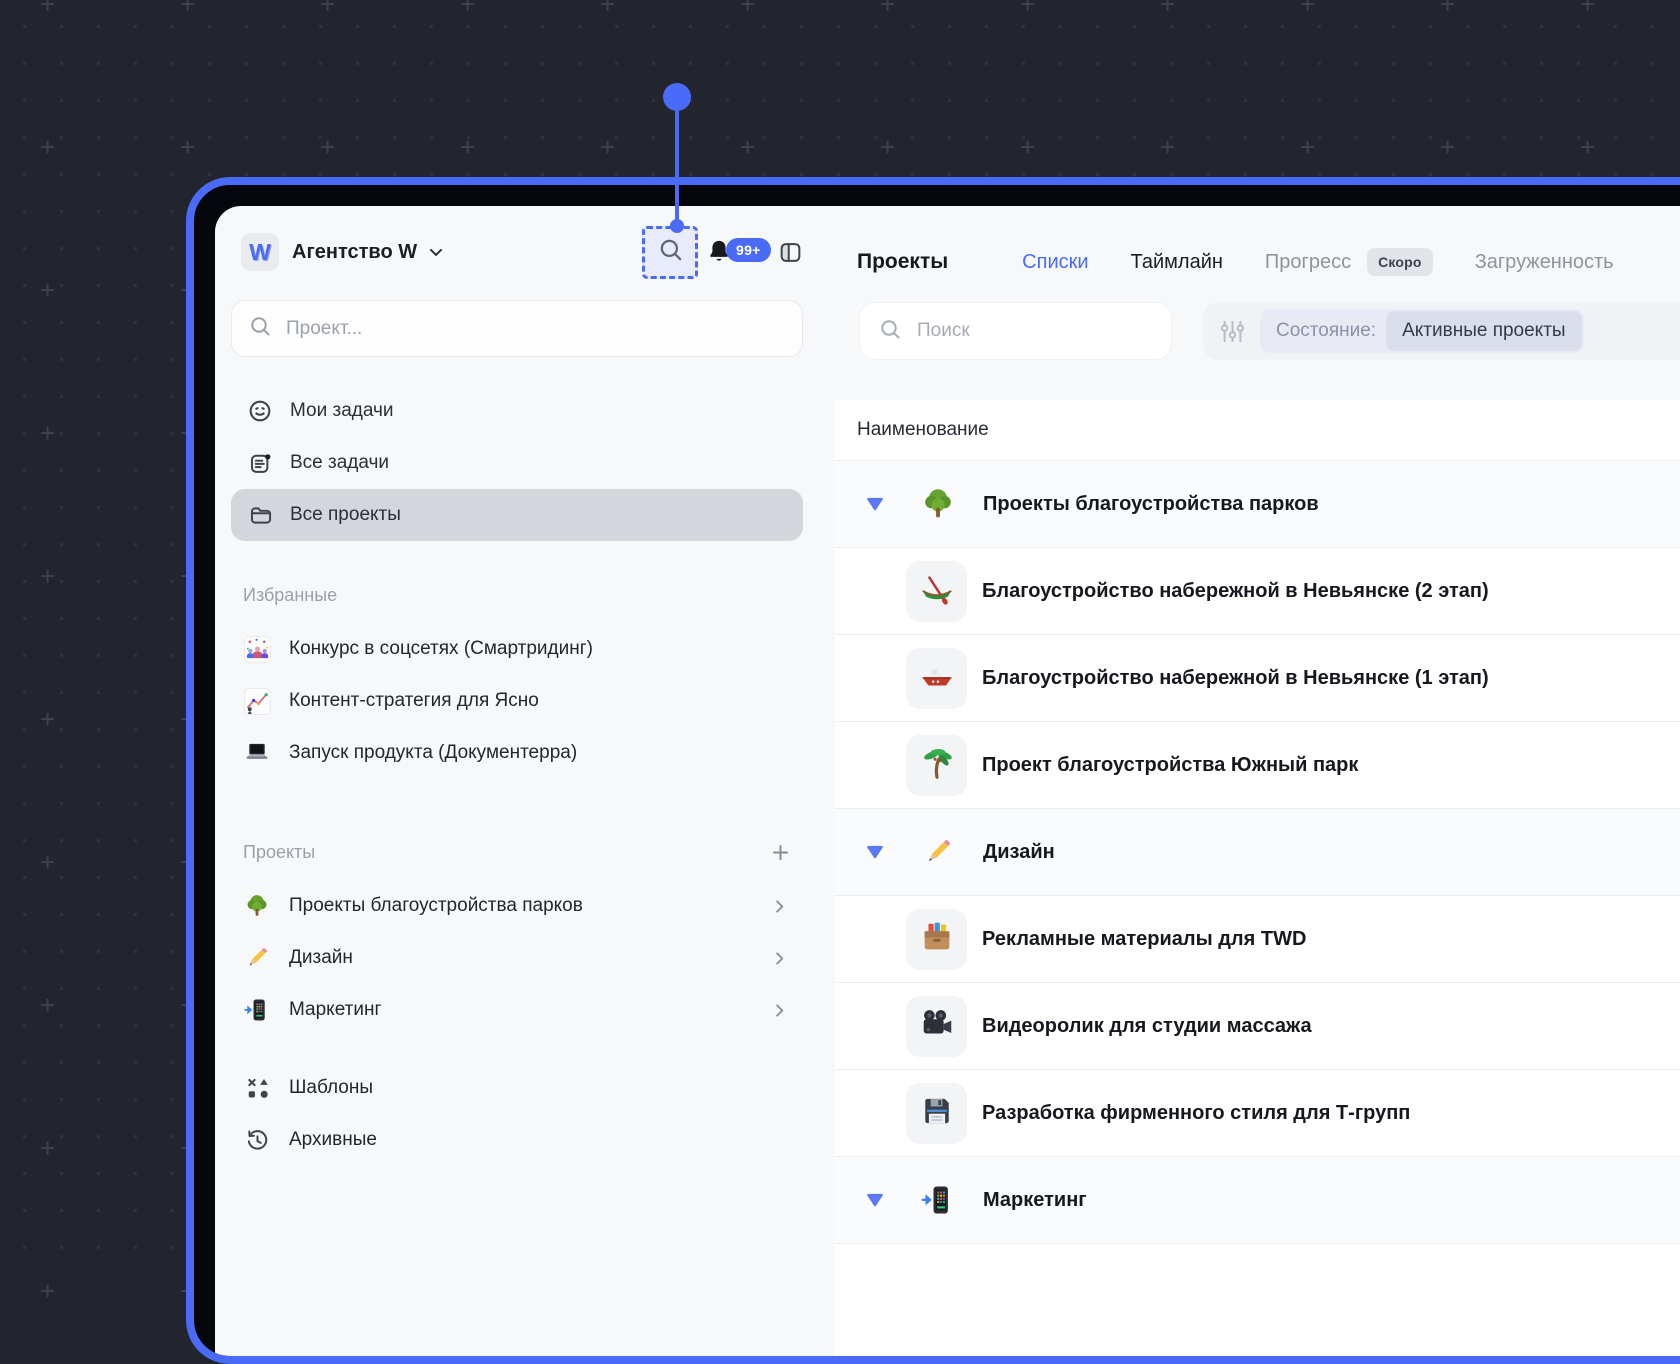  What do you see at coordinates (1257, 765) in the screenshot?
I see `table-row: Проект благоустройства Южный парк` at bounding box center [1257, 765].